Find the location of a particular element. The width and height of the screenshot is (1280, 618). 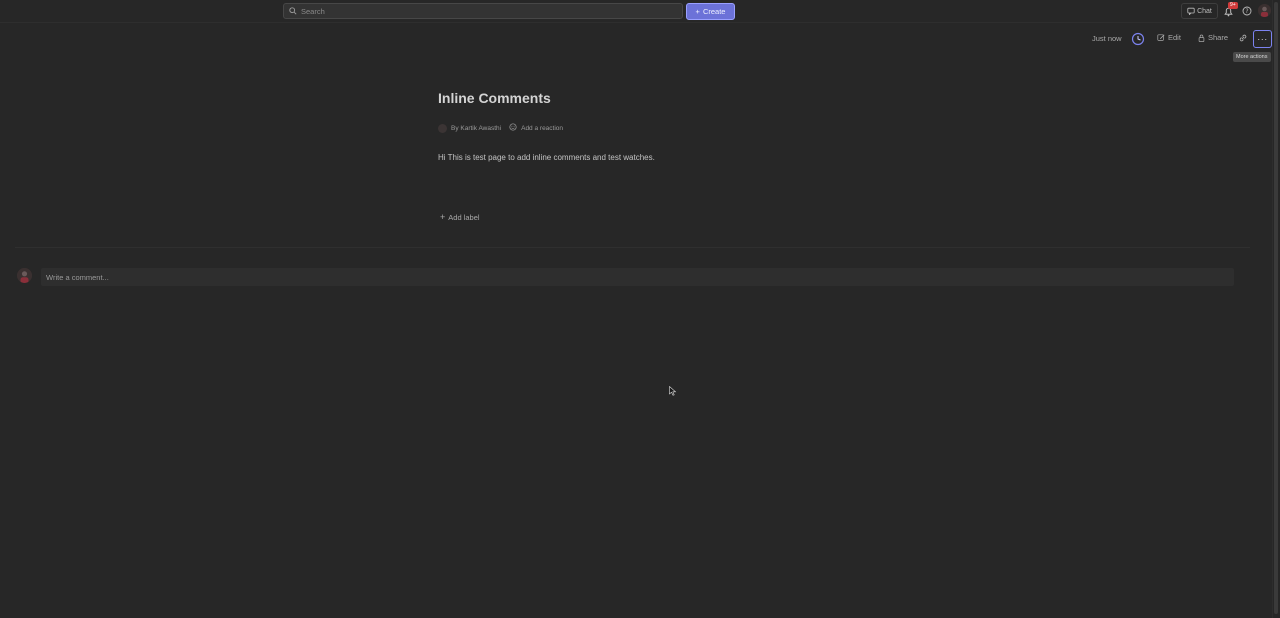

content-divider is located at coordinates (632, 247).